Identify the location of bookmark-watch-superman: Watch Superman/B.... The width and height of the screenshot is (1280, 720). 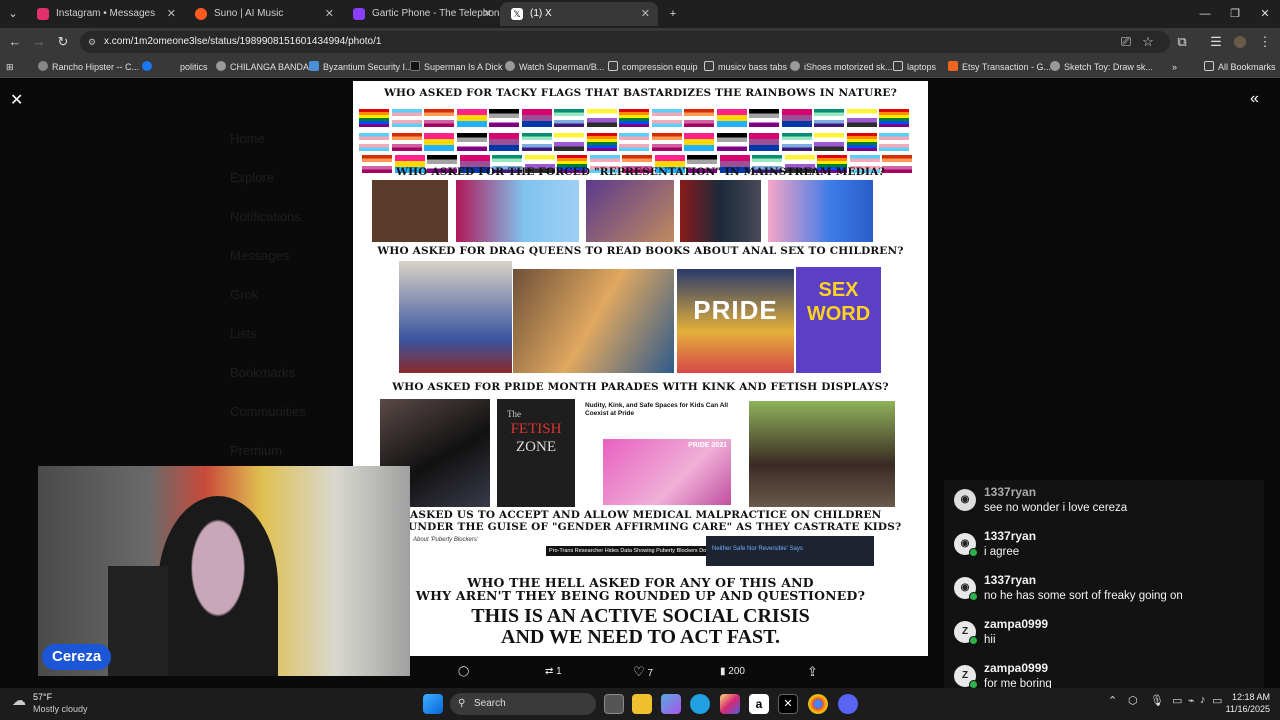
(554, 67).